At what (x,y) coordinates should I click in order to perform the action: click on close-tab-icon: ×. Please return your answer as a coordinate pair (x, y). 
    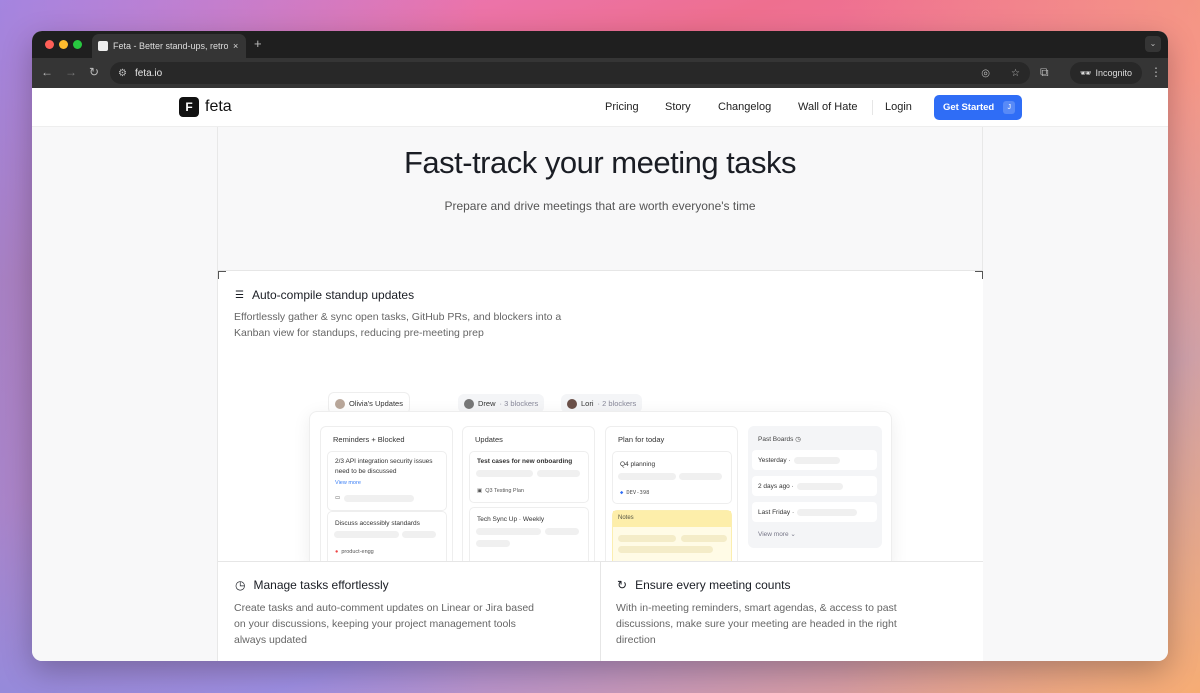
    Looking at the image, I should click on (235, 46).